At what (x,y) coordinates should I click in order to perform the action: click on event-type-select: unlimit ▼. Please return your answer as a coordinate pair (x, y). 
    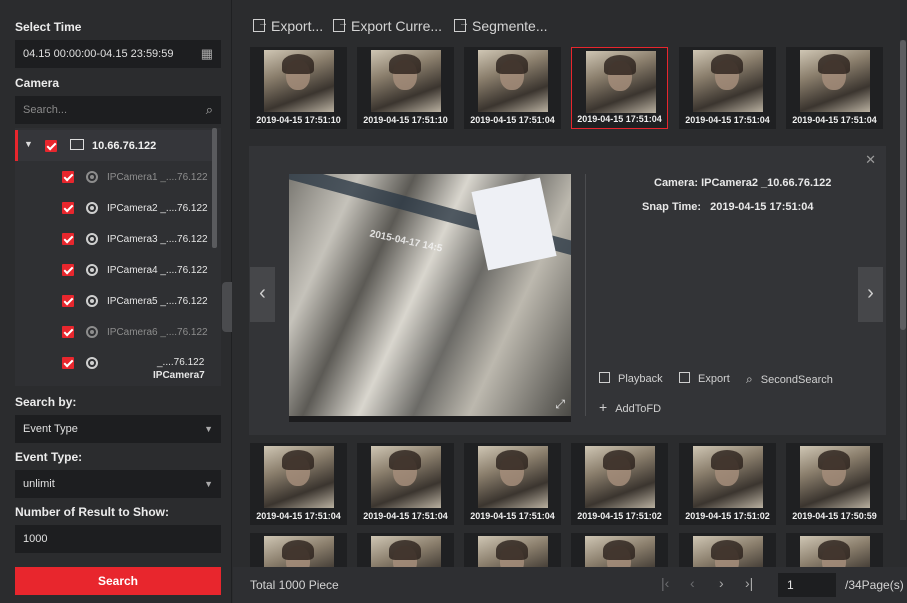
    Looking at the image, I should click on (118, 484).